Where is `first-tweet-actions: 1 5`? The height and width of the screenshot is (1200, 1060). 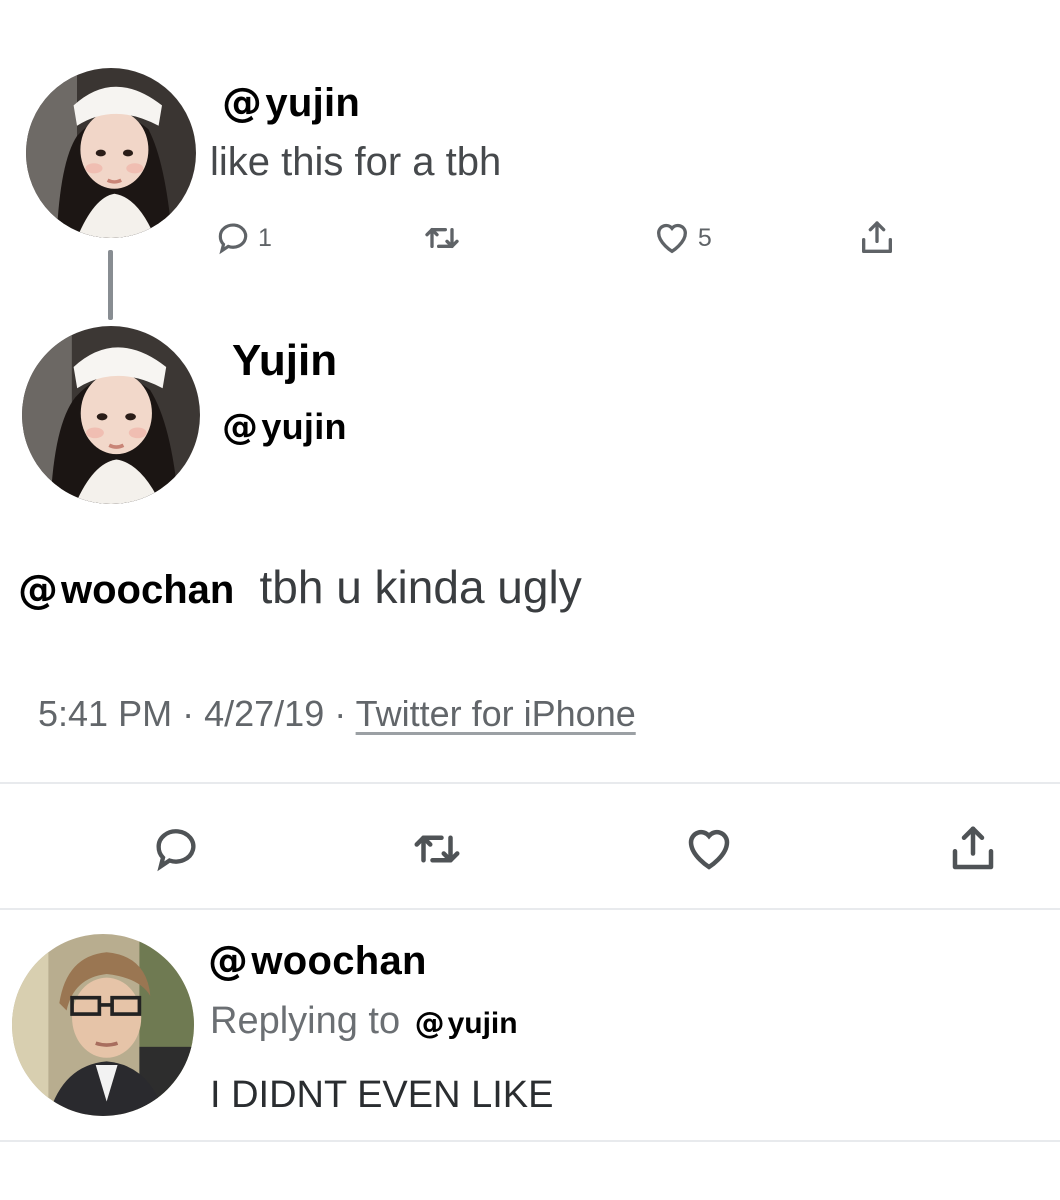
first-tweet-actions: 1 5 is located at coordinates (555, 238).